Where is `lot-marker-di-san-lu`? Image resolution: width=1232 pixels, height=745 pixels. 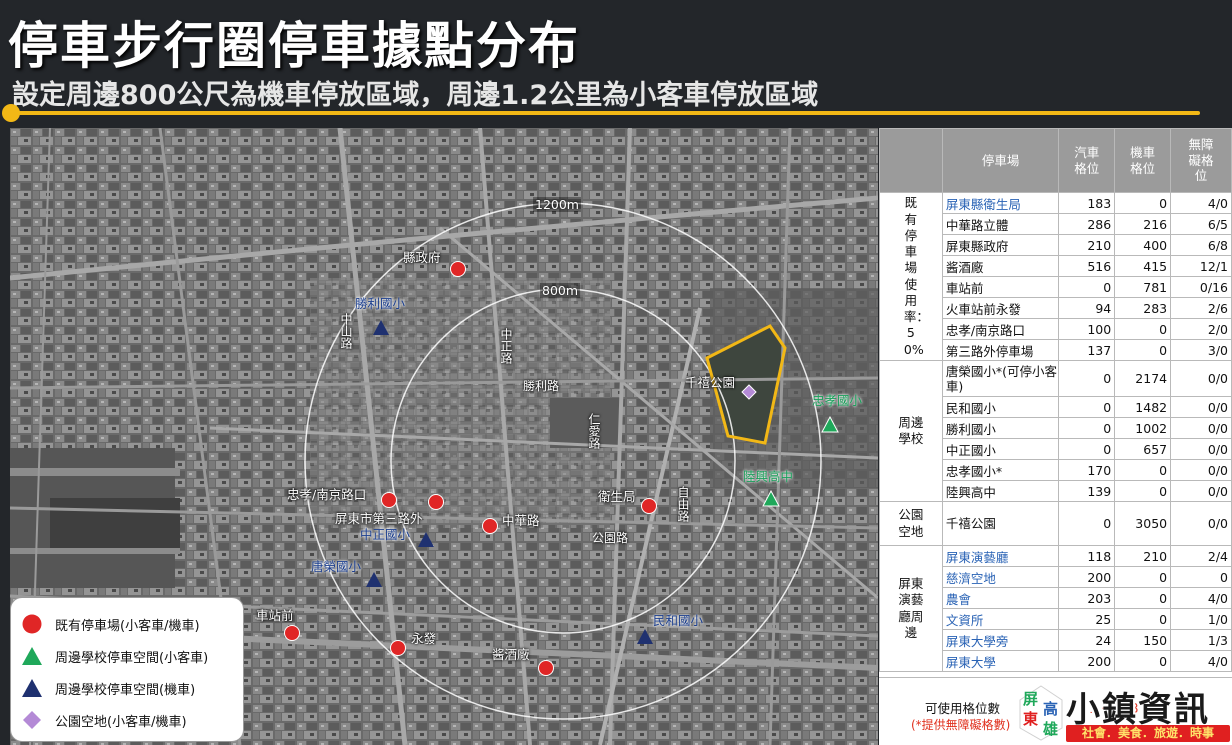
lot-marker-di-san-lu is located at coordinates (436, 502).